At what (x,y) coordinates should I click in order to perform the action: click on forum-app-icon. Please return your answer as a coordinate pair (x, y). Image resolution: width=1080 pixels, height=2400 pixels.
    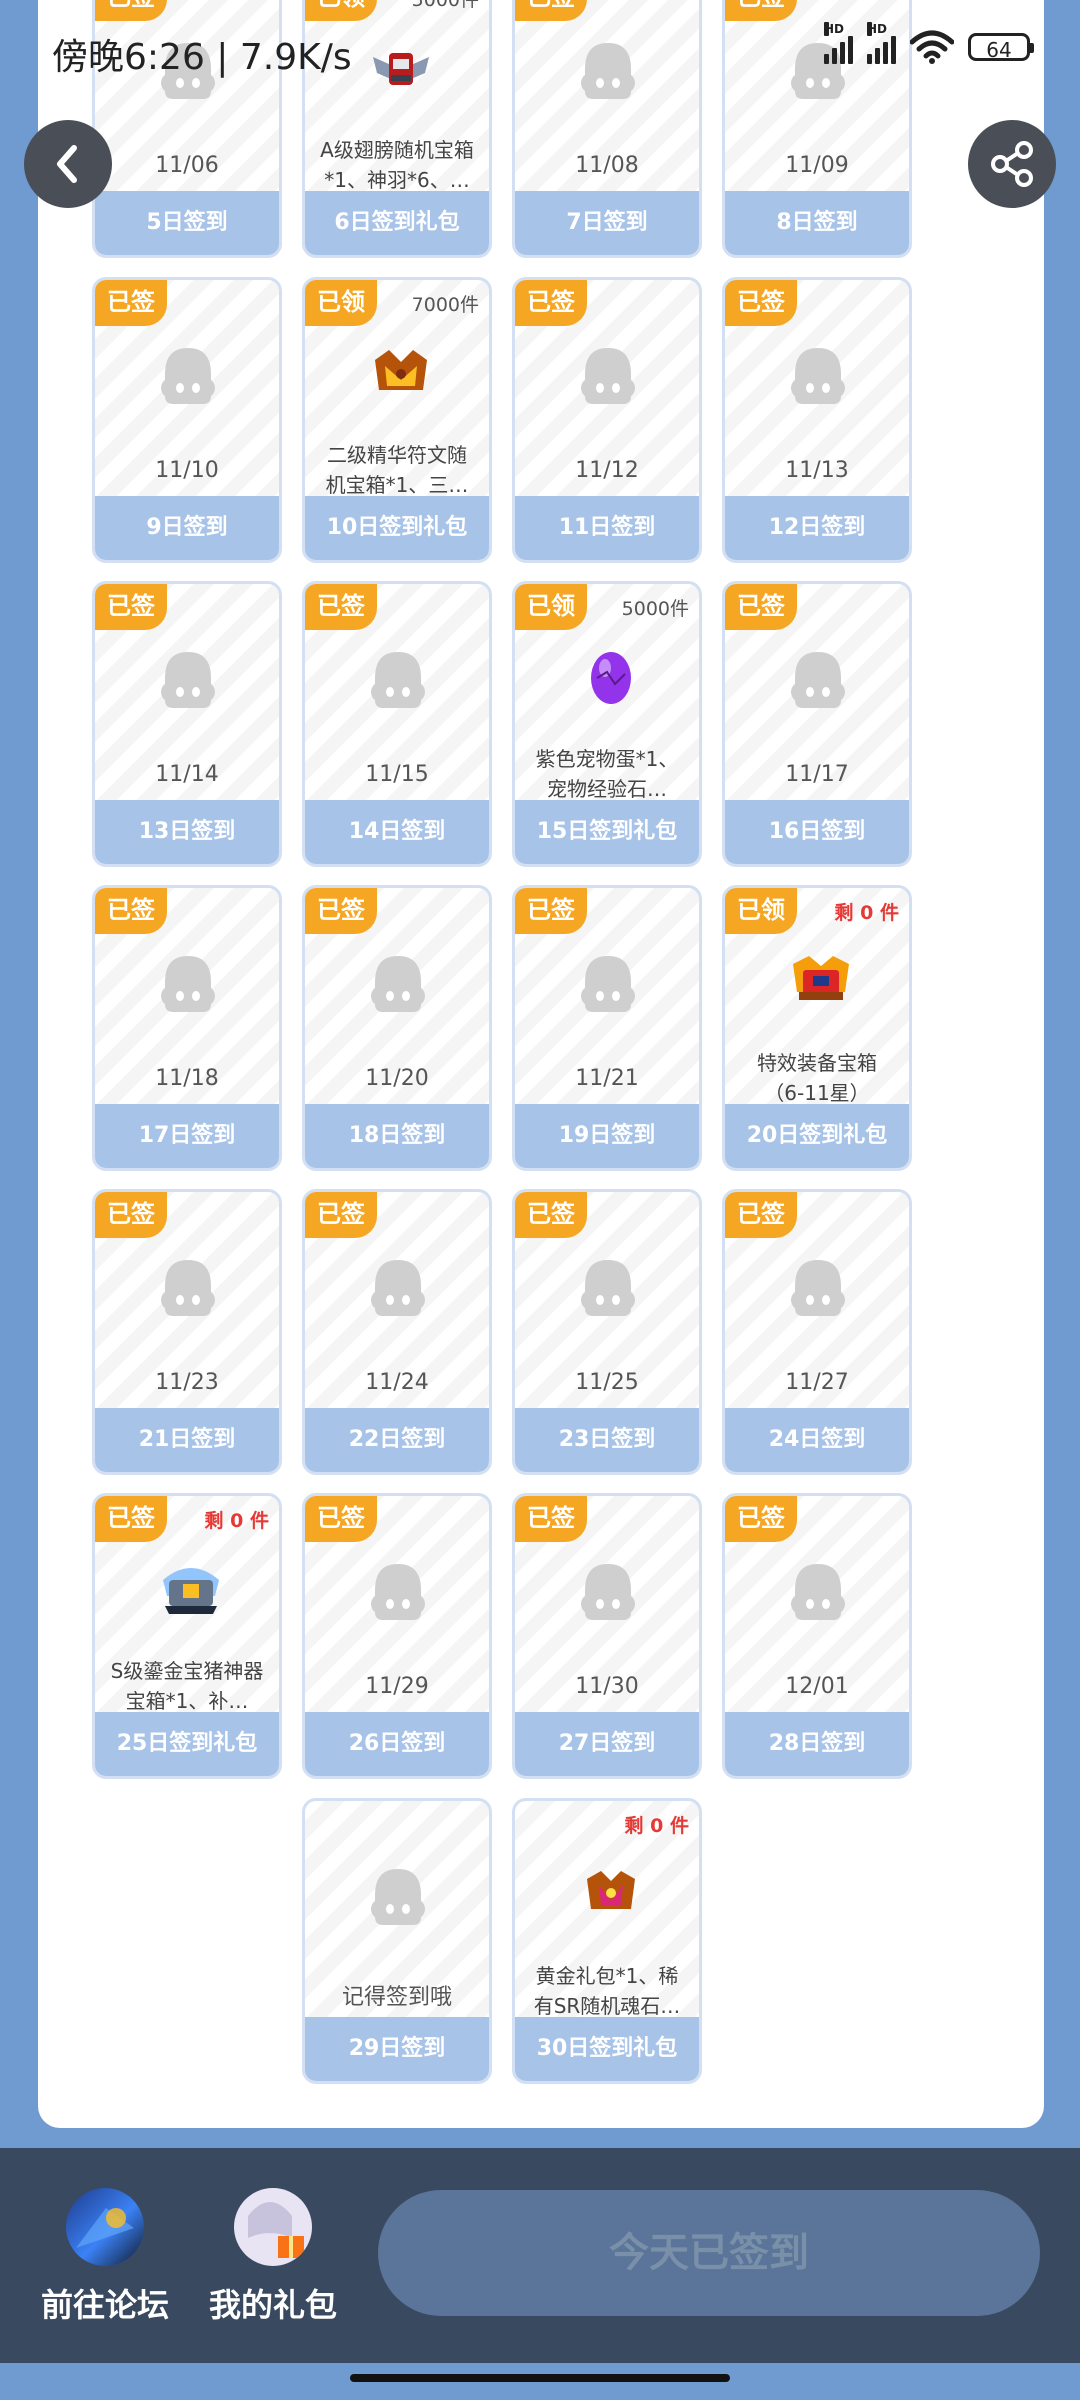
    Looking at the image, I should click on (105, 2227).